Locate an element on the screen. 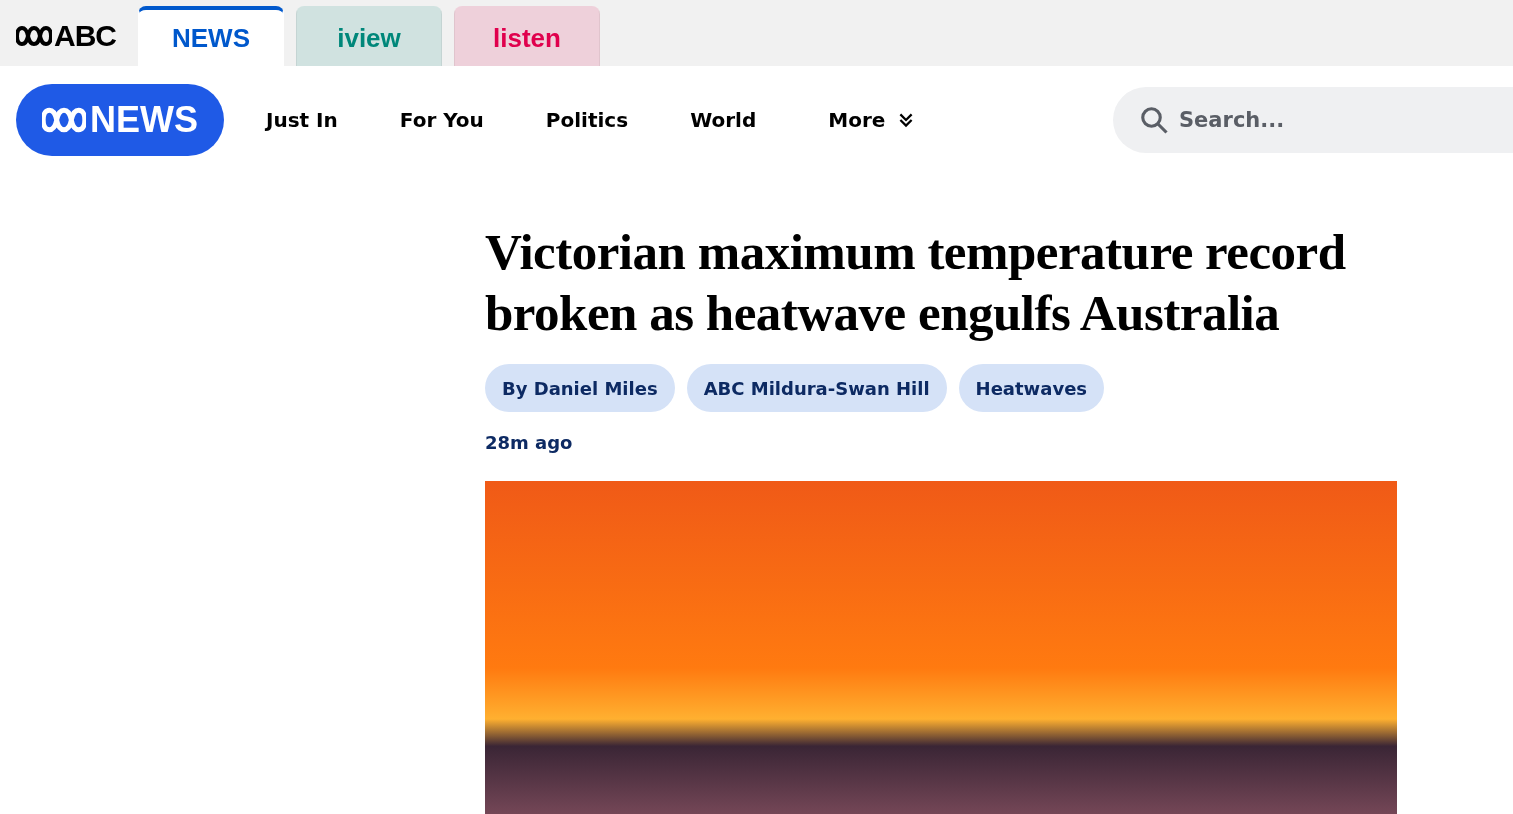 The height and width of the screenshot is (814, 1513). ribbon-logo-icon is located at coordinates (34, 36).